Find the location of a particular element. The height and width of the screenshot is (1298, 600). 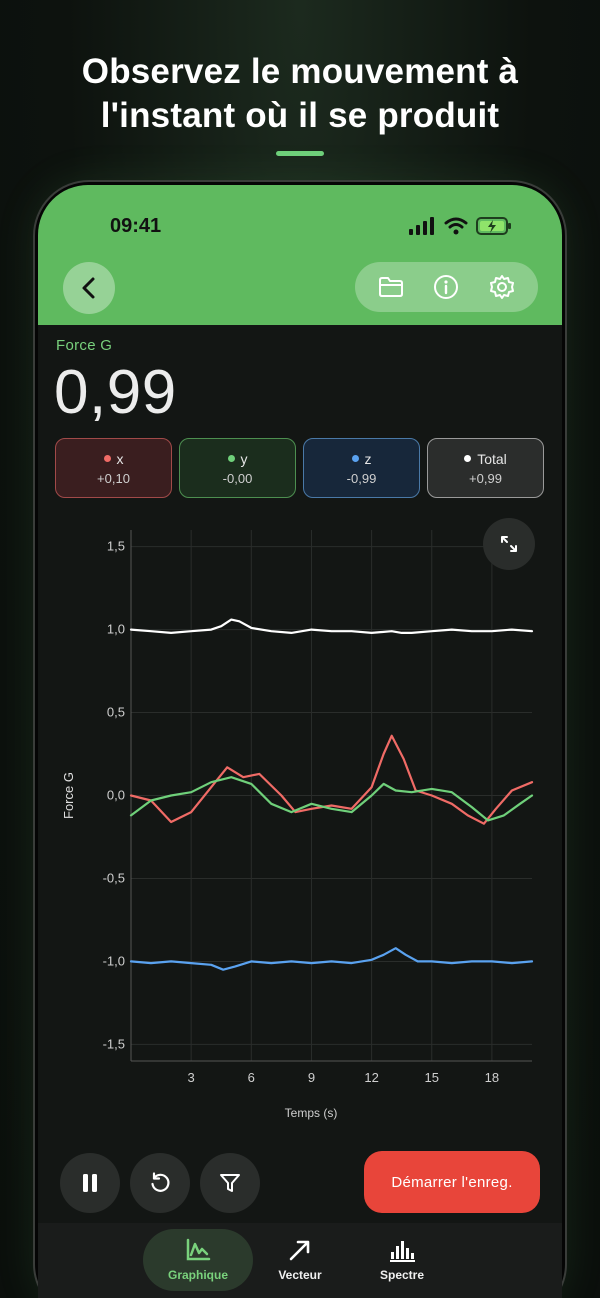

chip-y-name: y is located at coordinates (244, 458).